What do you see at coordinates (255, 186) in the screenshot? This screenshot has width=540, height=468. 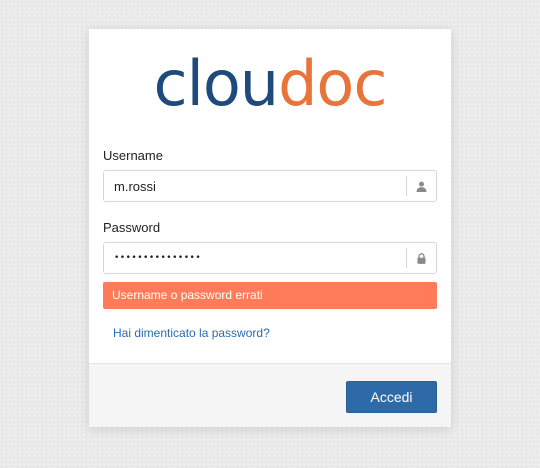 I see `username-input` at bounding box center [255, 186].